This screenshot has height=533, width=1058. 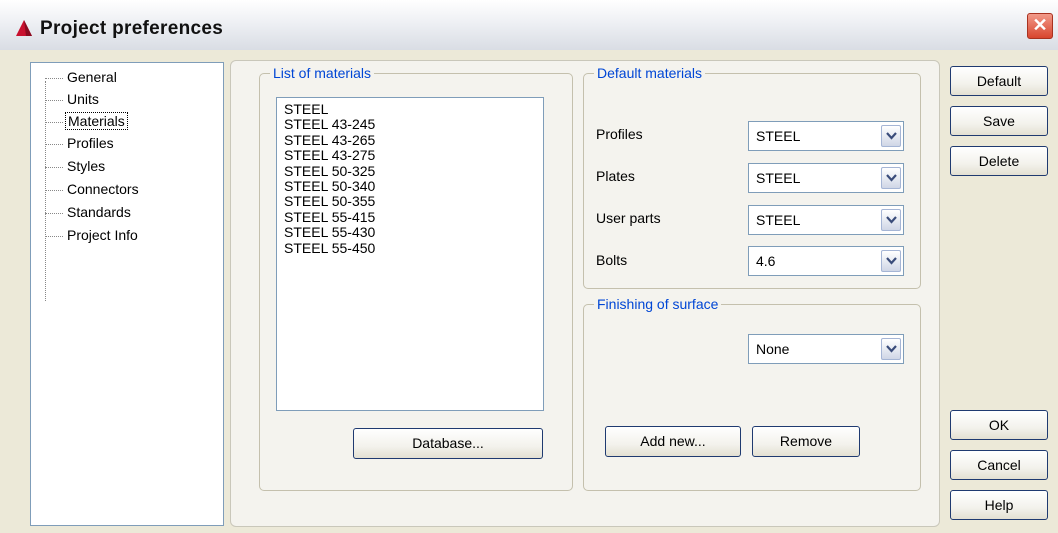 I want to click on tree-item-styles: Styles, so click(x=76, y=166).